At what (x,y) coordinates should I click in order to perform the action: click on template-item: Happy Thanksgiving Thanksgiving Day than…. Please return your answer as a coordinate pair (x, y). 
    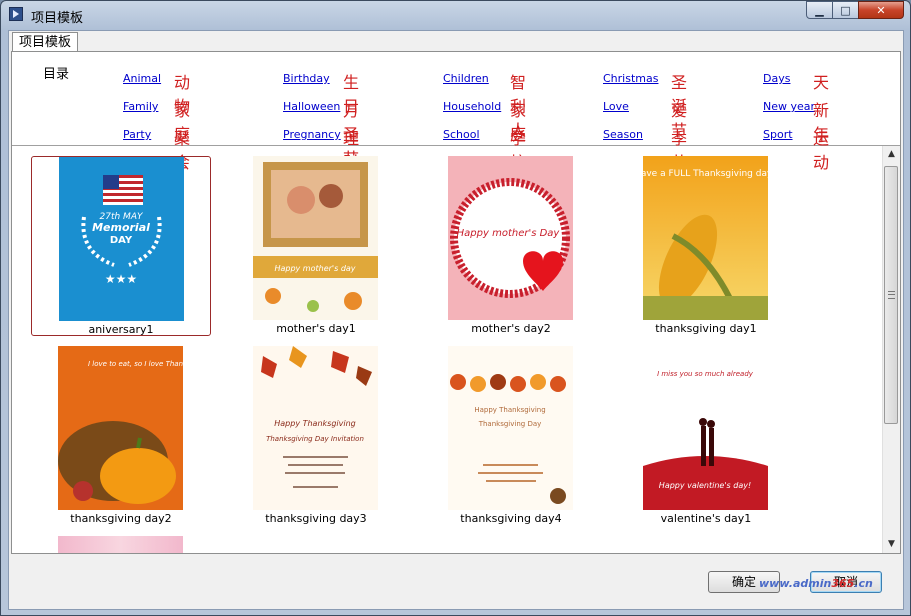
    Looking at the image, I should click on (511, 436).